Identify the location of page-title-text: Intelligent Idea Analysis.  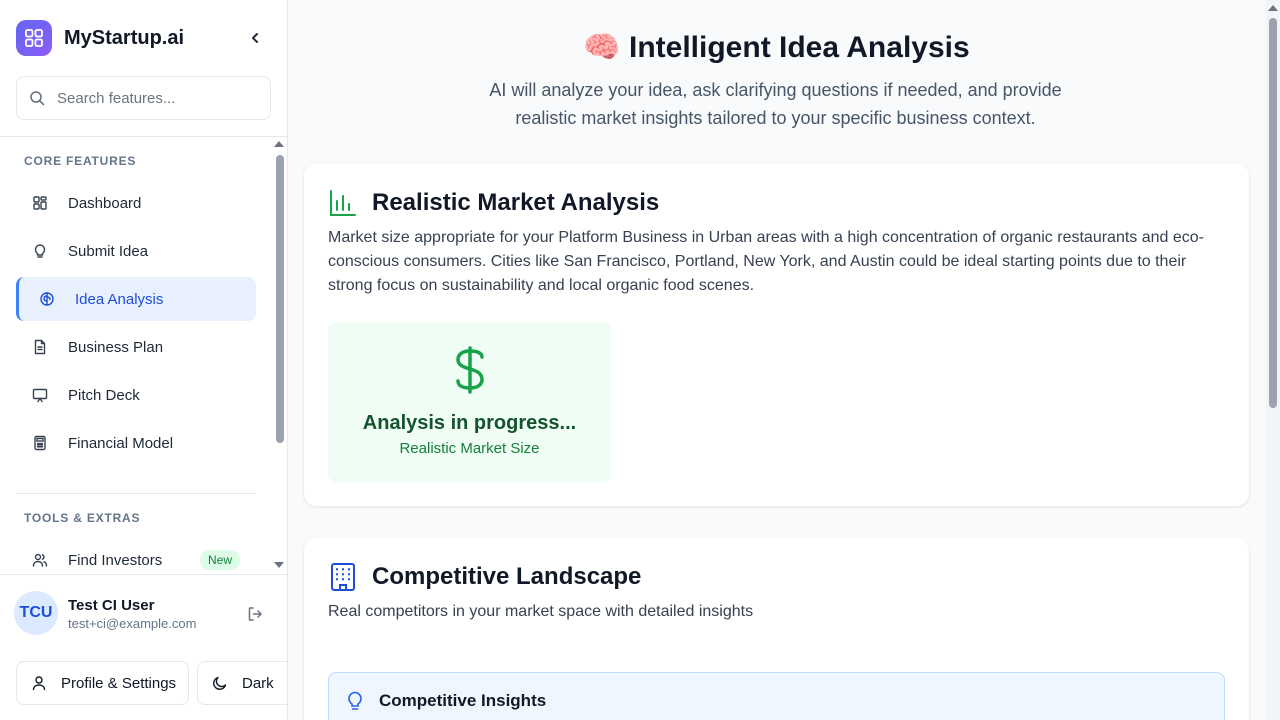
(799, 47).